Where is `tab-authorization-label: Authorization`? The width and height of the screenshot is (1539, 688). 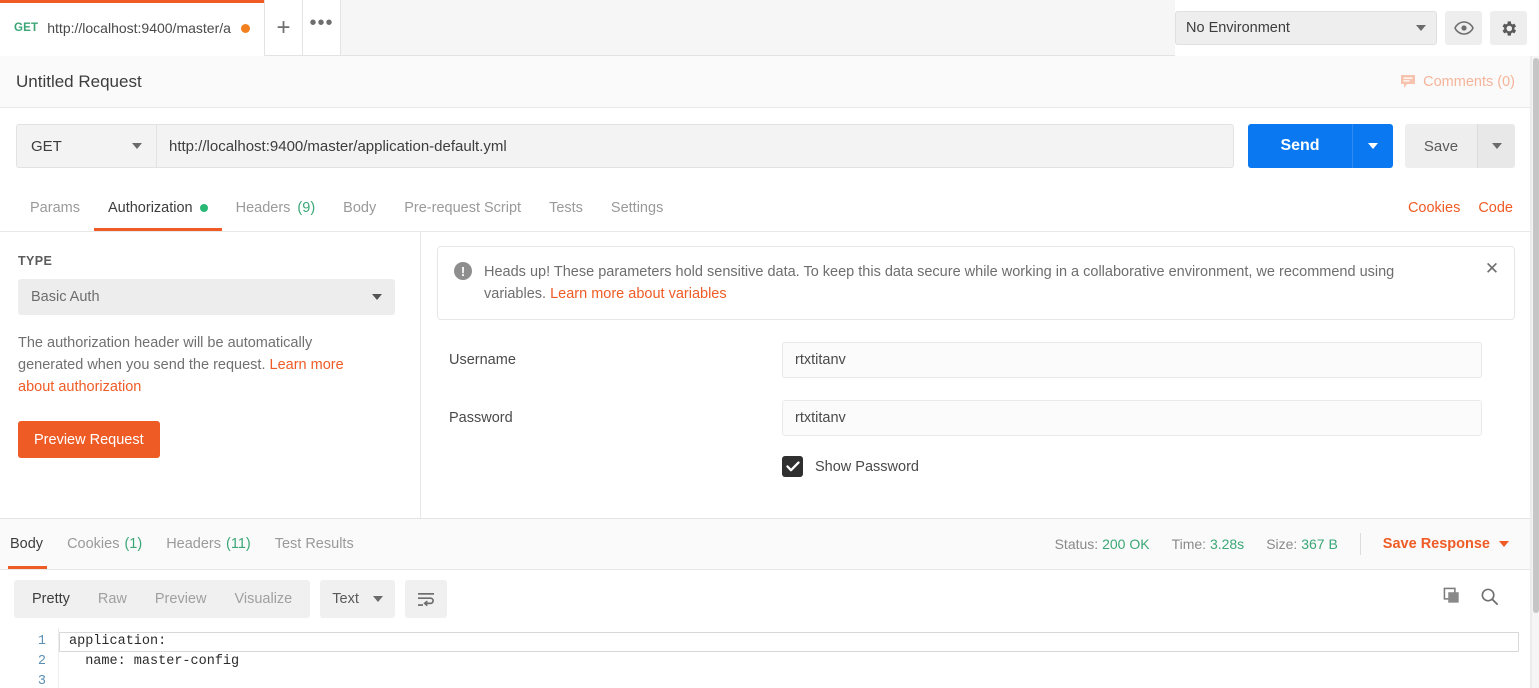
tab-authorization-label: Authorization is located at coordinates (150, 207).